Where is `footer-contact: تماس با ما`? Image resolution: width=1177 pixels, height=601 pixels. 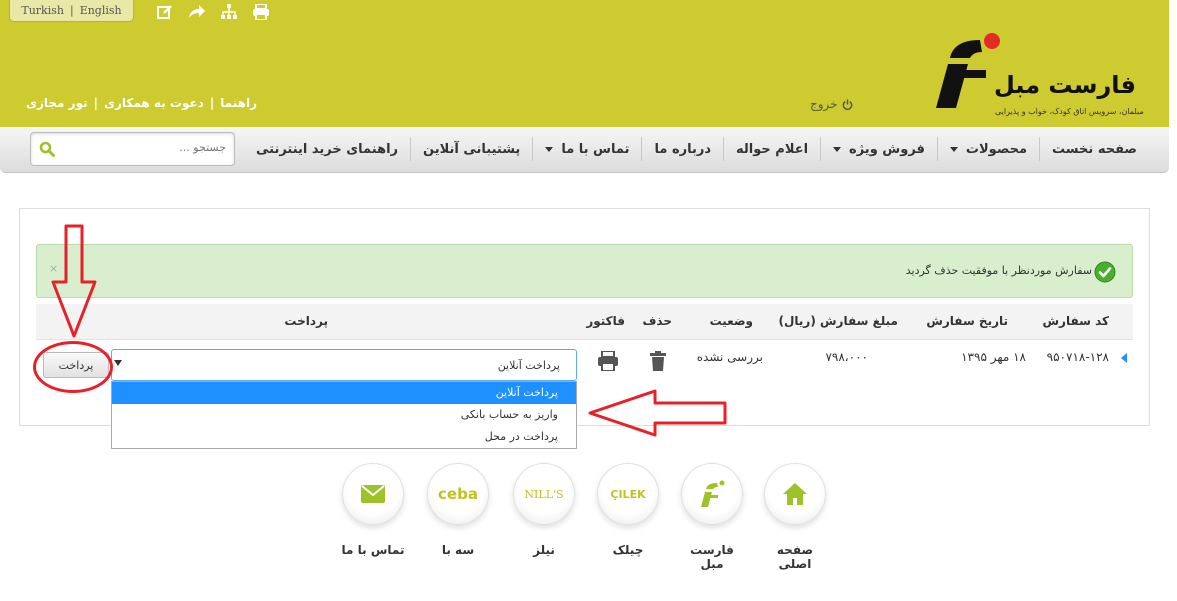
footer-contact: تماس با ما is located at coordinates (373, 510).